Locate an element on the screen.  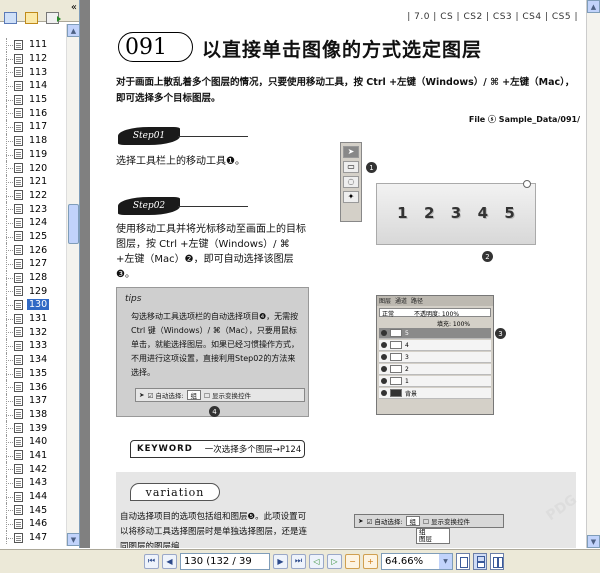
sidebar-item-page: 125 is located at coordinates (33, 236).